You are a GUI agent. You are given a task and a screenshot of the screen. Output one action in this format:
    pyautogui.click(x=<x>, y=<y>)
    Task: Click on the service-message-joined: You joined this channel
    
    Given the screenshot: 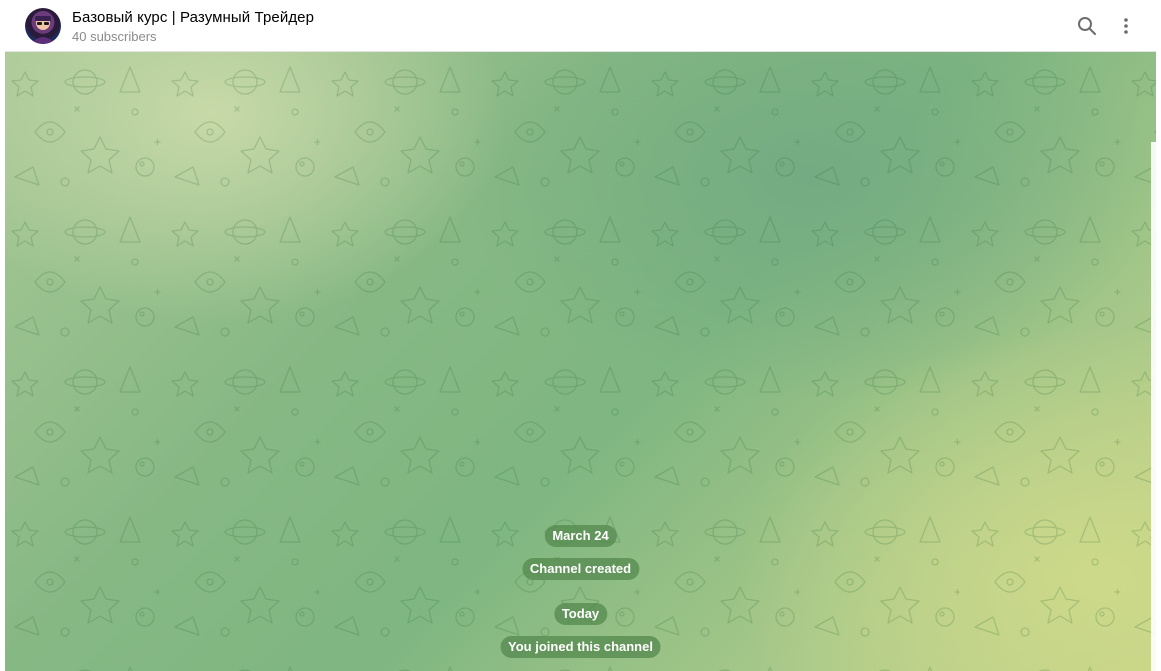 What is the action you would take?
    pyautogui.click(x=580, y=647)
    